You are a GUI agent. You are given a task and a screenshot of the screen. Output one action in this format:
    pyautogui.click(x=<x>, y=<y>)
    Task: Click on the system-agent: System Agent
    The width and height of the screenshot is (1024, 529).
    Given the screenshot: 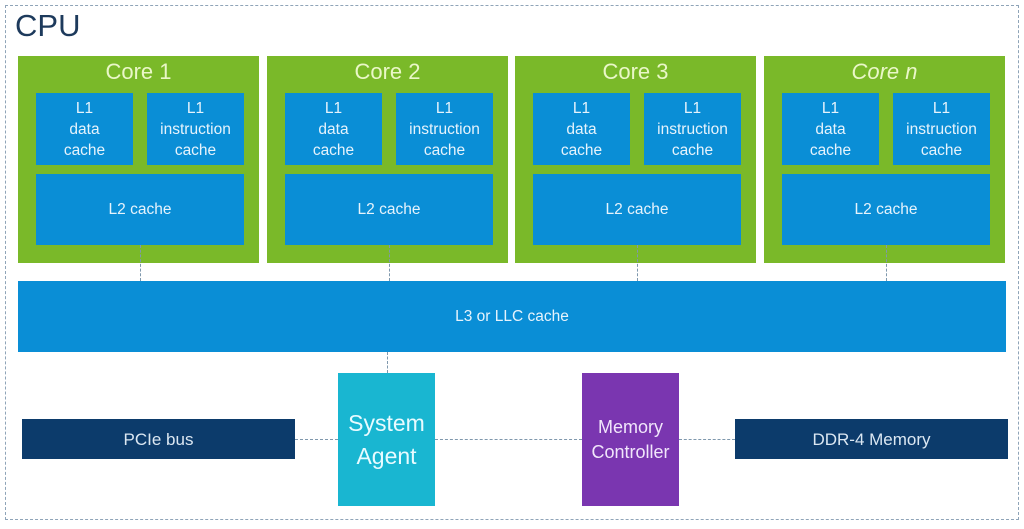 What is the action you would take?
    pyautogui.click(x=386, y=439)
    